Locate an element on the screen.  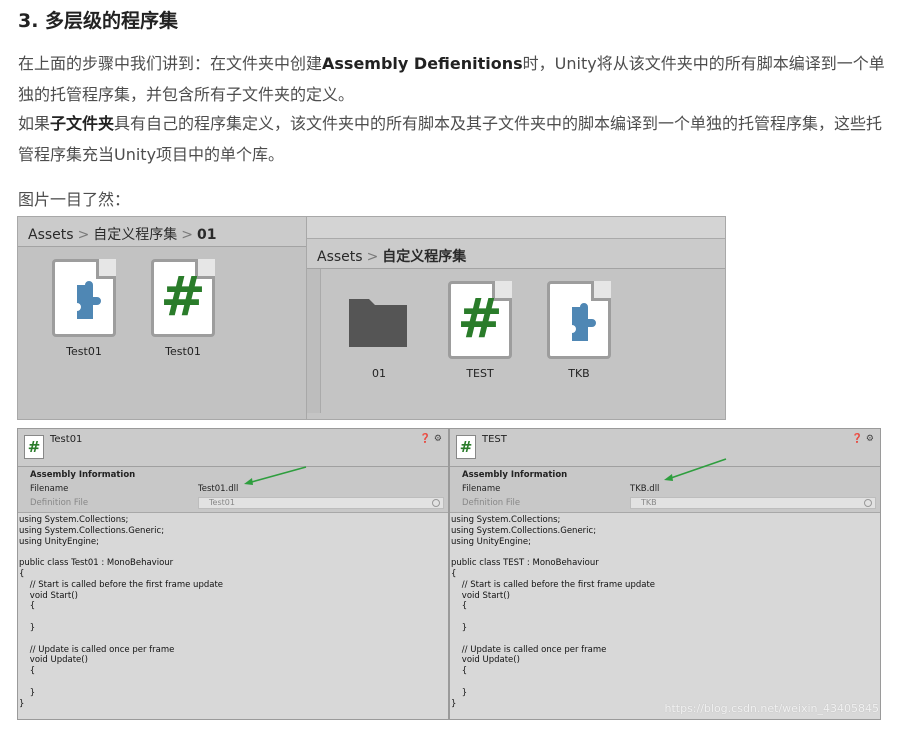
breadcrumb: Assets > 自定义程序集 is located at coordinates (516, 254).